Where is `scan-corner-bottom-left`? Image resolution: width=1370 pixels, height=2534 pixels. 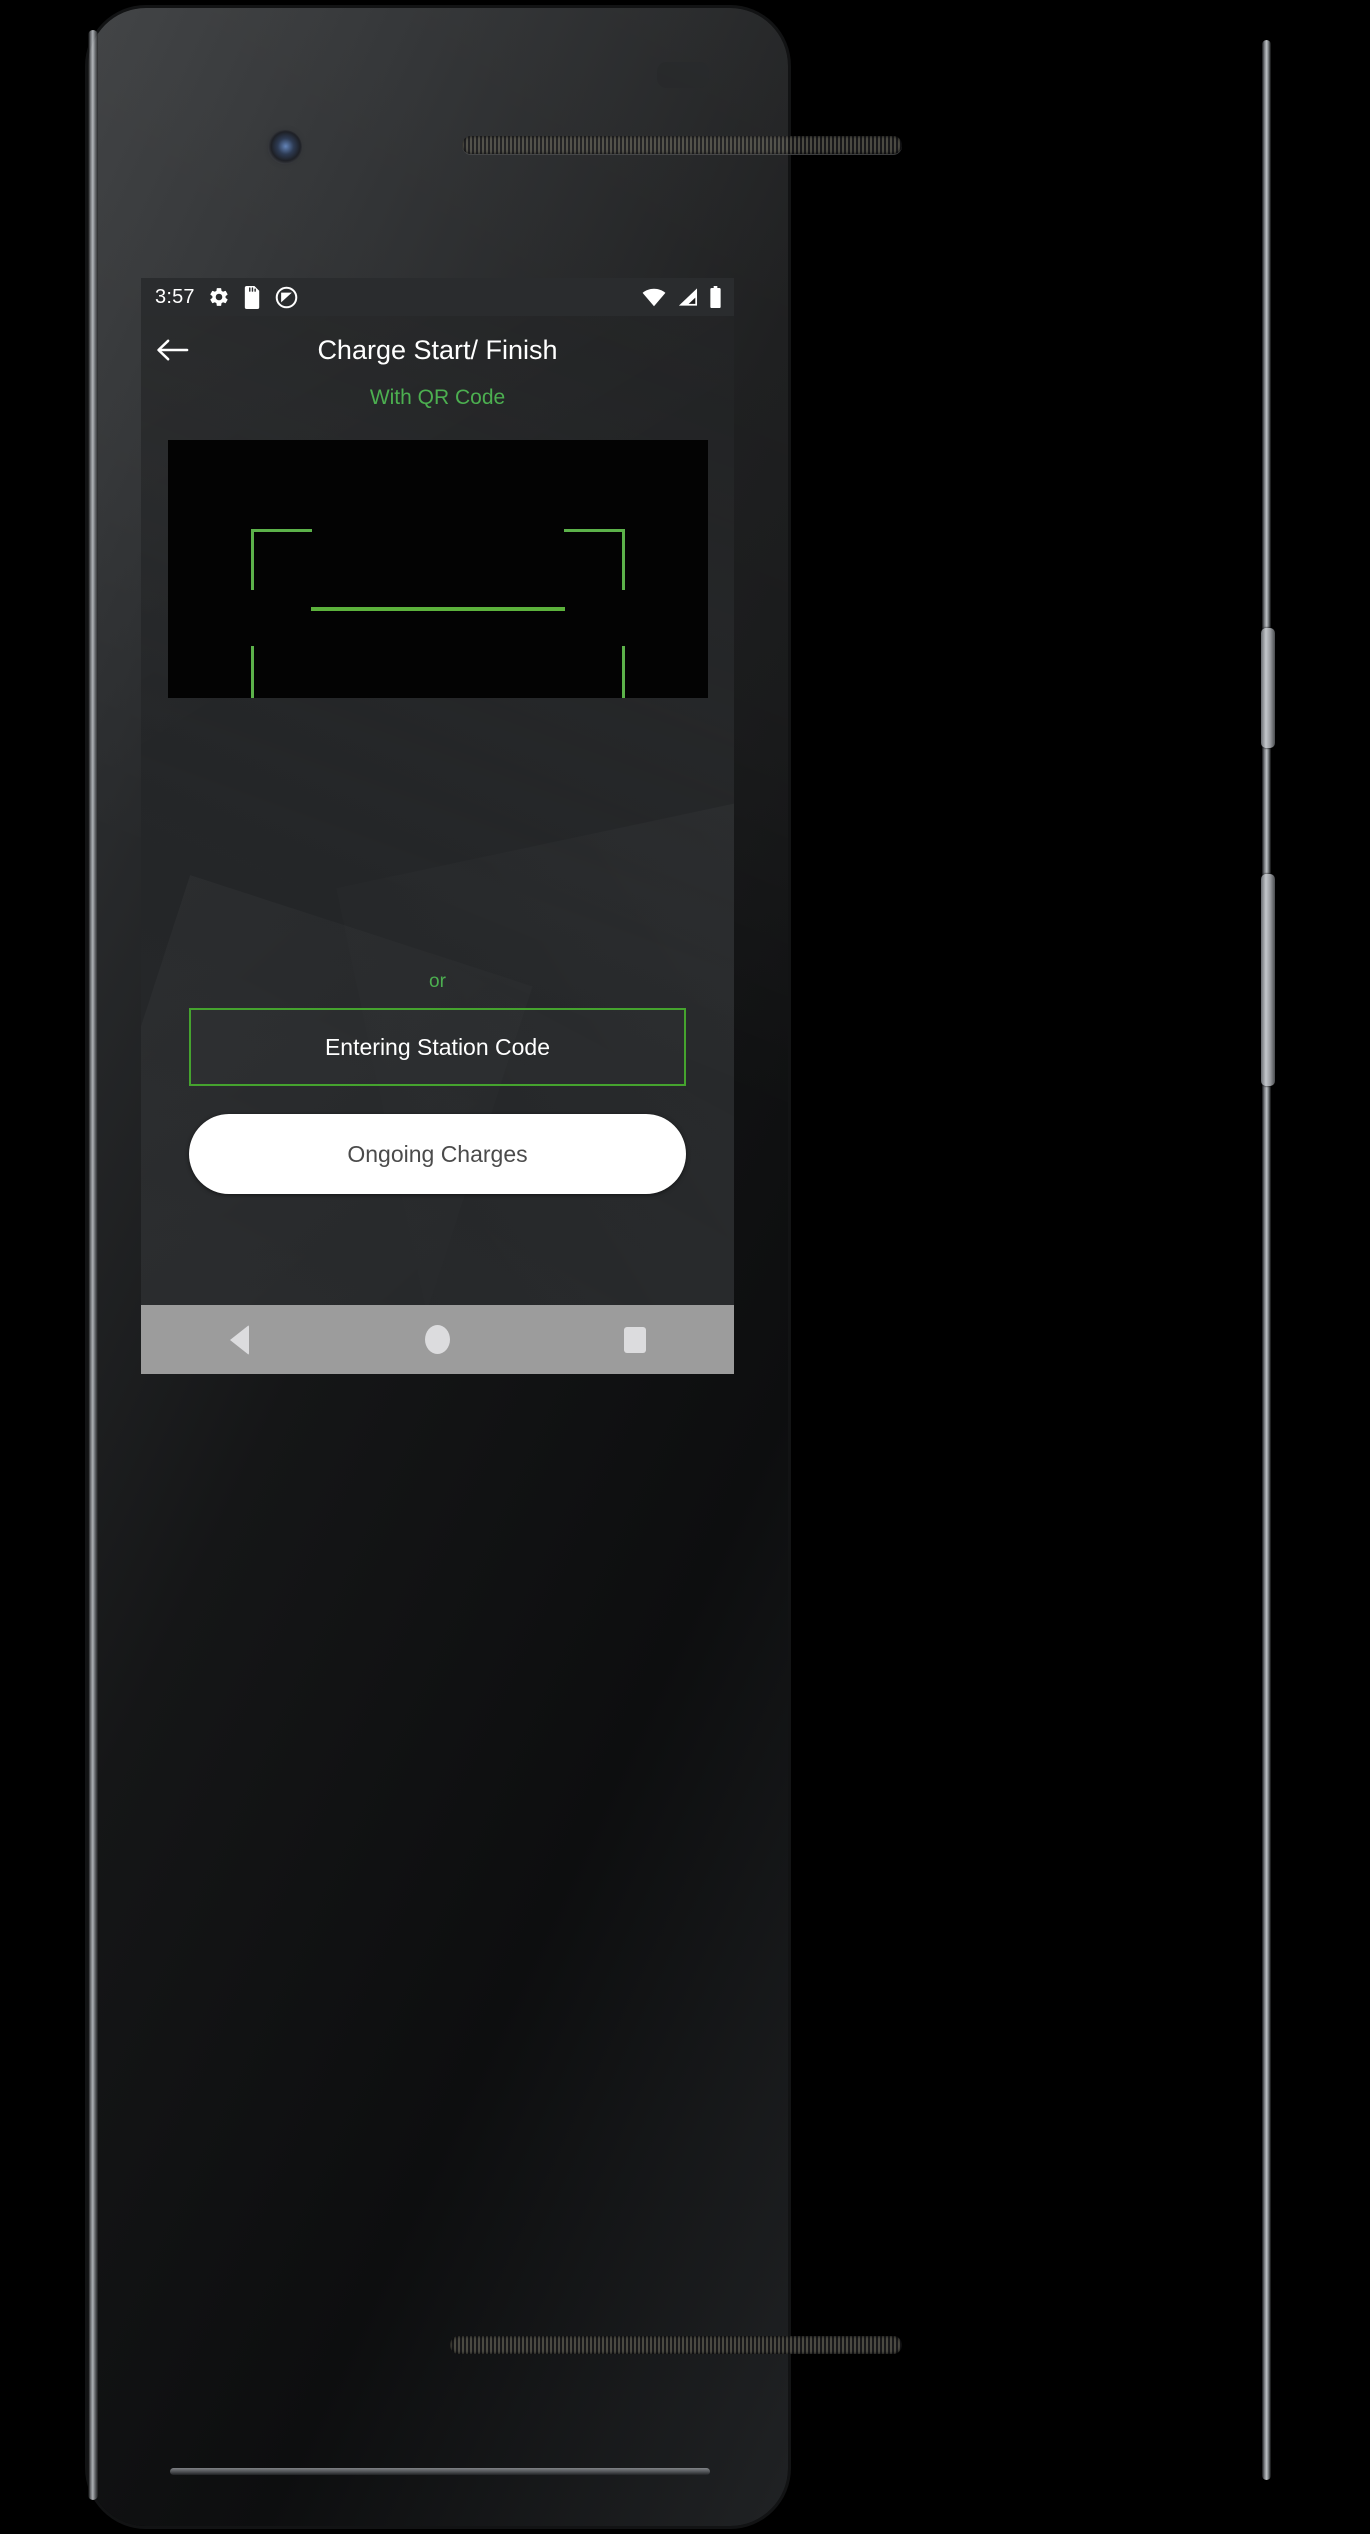 scan-corner-bottom-left is located at coordinates (281, 672).